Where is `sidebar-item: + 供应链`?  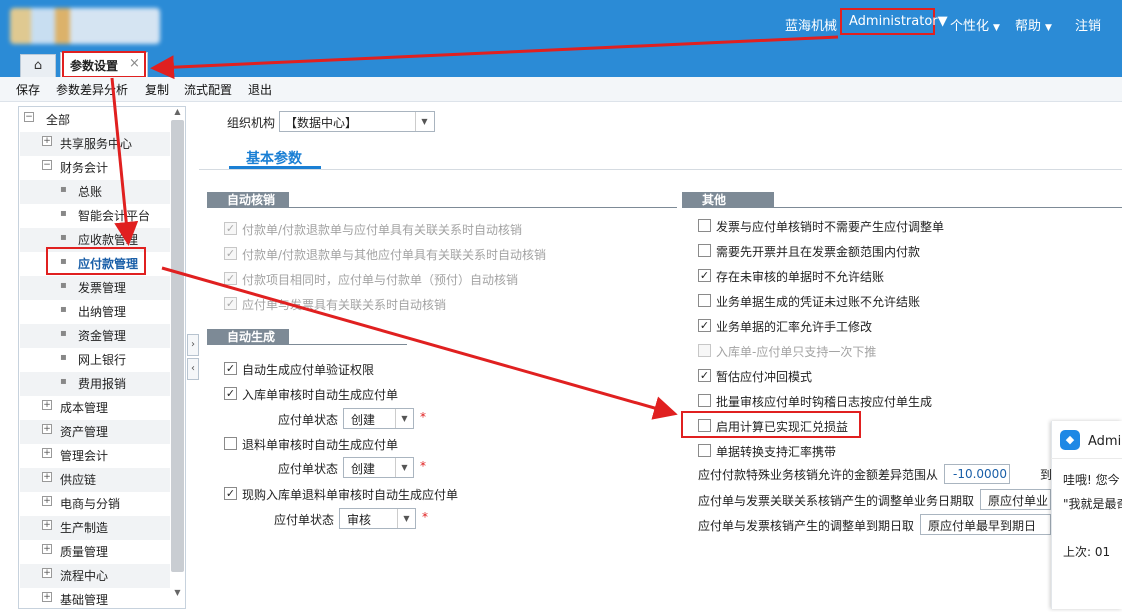
sidebar-item: + 供应链 is located at coordinates (95, 480).